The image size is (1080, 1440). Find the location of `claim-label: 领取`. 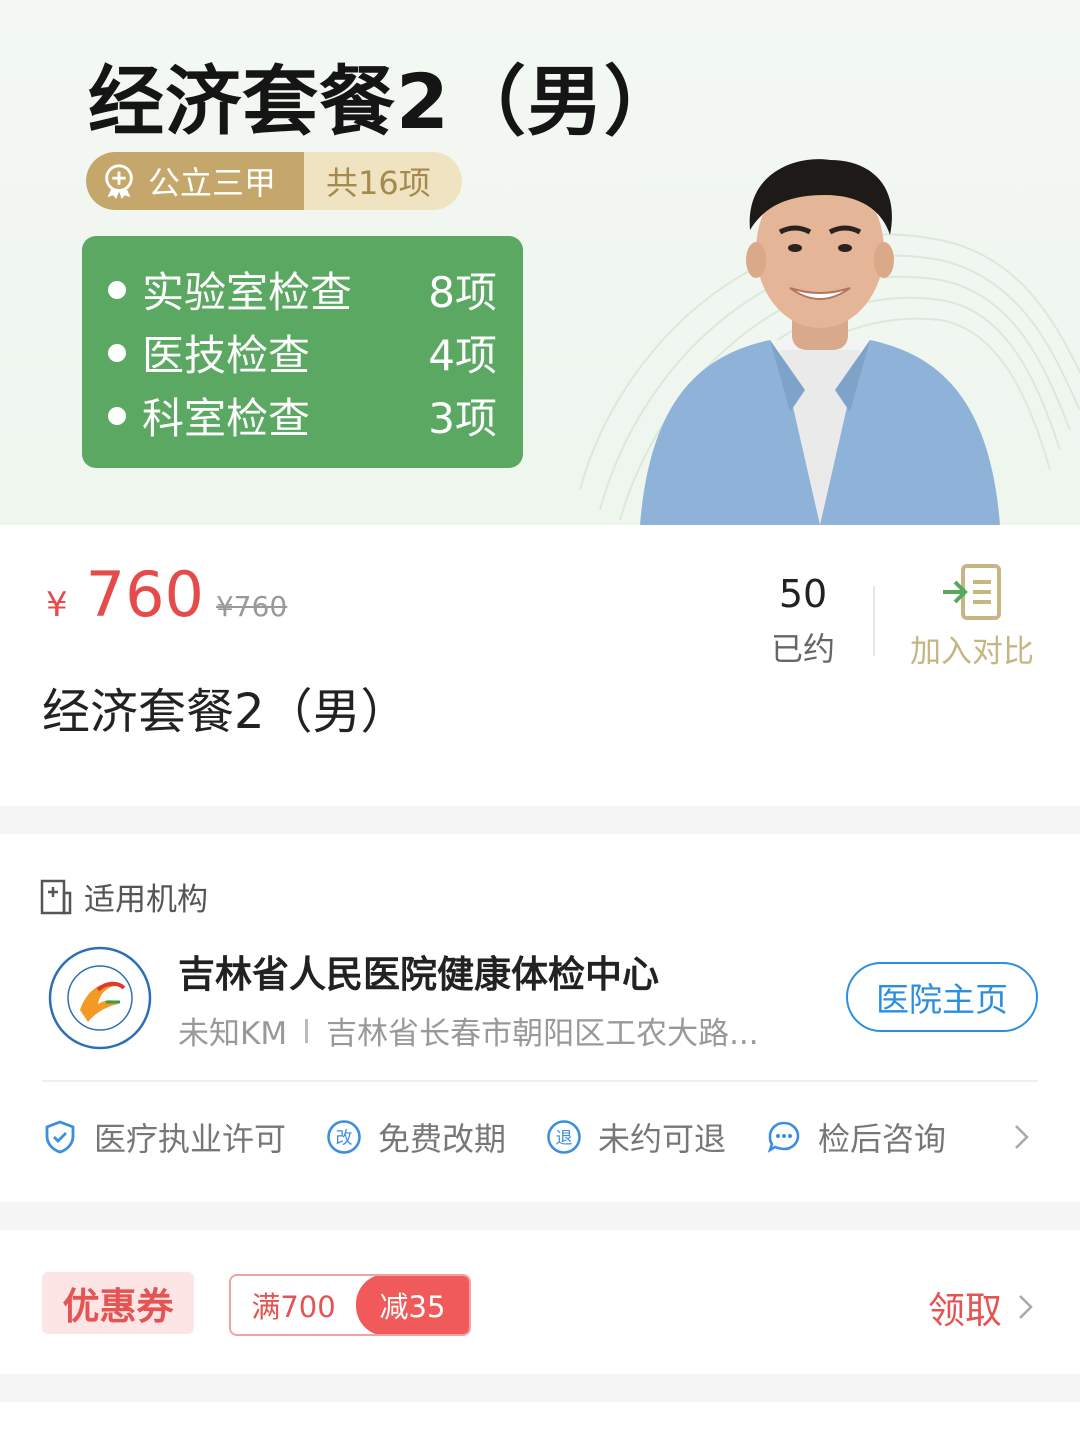

claim-label: 领取 is located at coordinates (965, 1310).